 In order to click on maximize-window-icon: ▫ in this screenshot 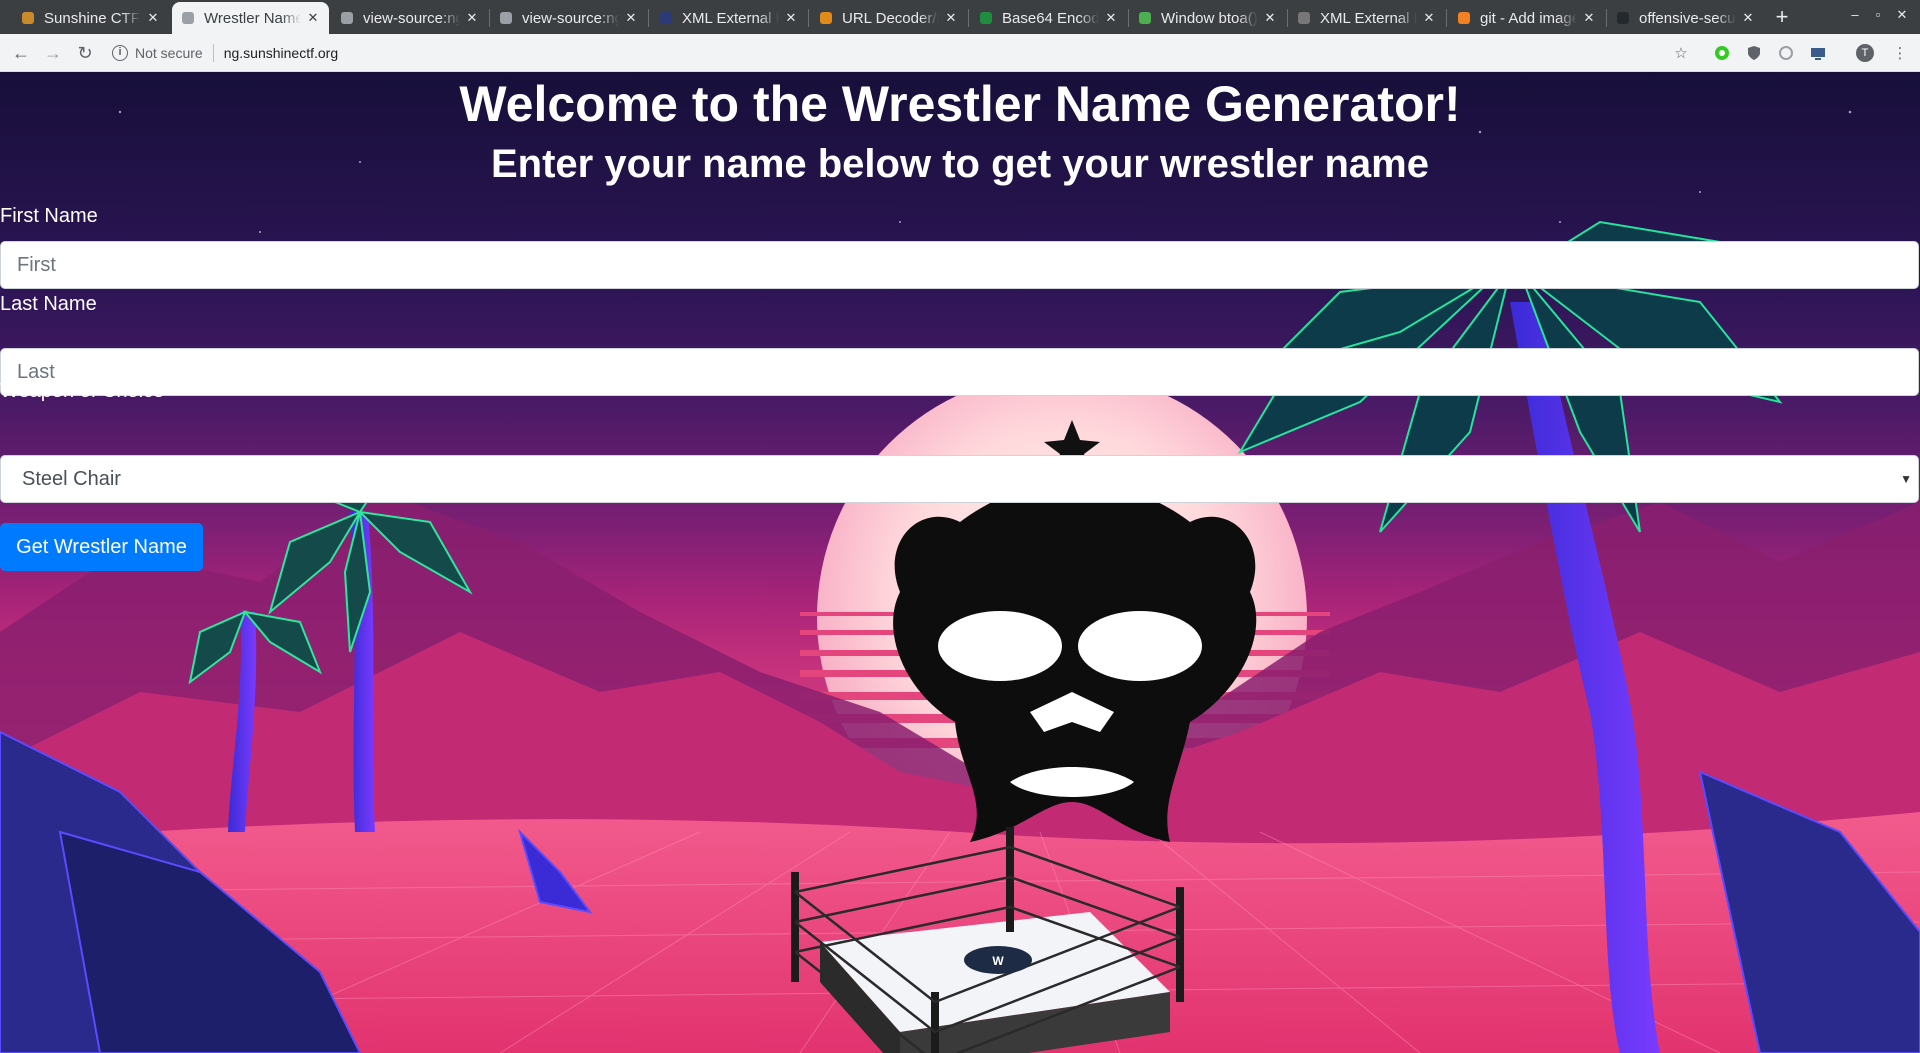, I will do `click(1878, 14)`.